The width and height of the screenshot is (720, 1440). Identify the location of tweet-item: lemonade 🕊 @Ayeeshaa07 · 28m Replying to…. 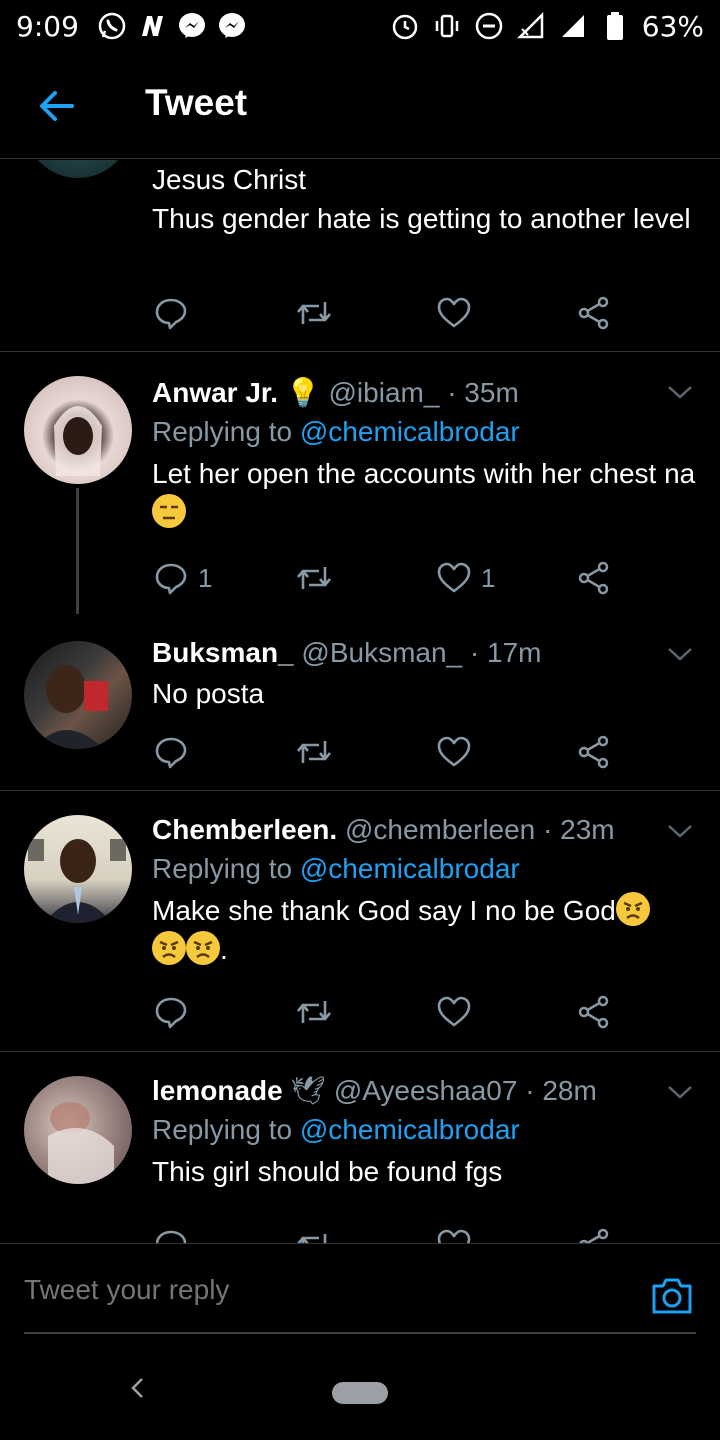
(360, 1147).